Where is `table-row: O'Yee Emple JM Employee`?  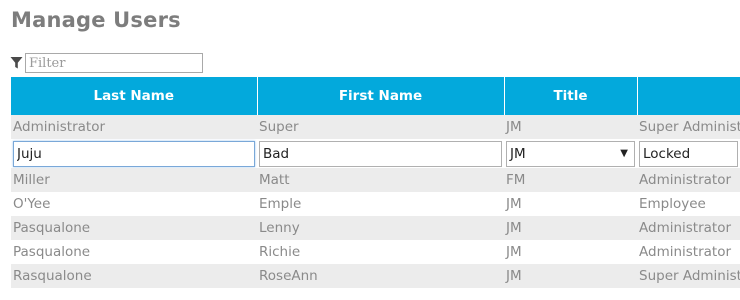
table-row: O'Yee Emple JM Employee is located at coordinates (375, 204).